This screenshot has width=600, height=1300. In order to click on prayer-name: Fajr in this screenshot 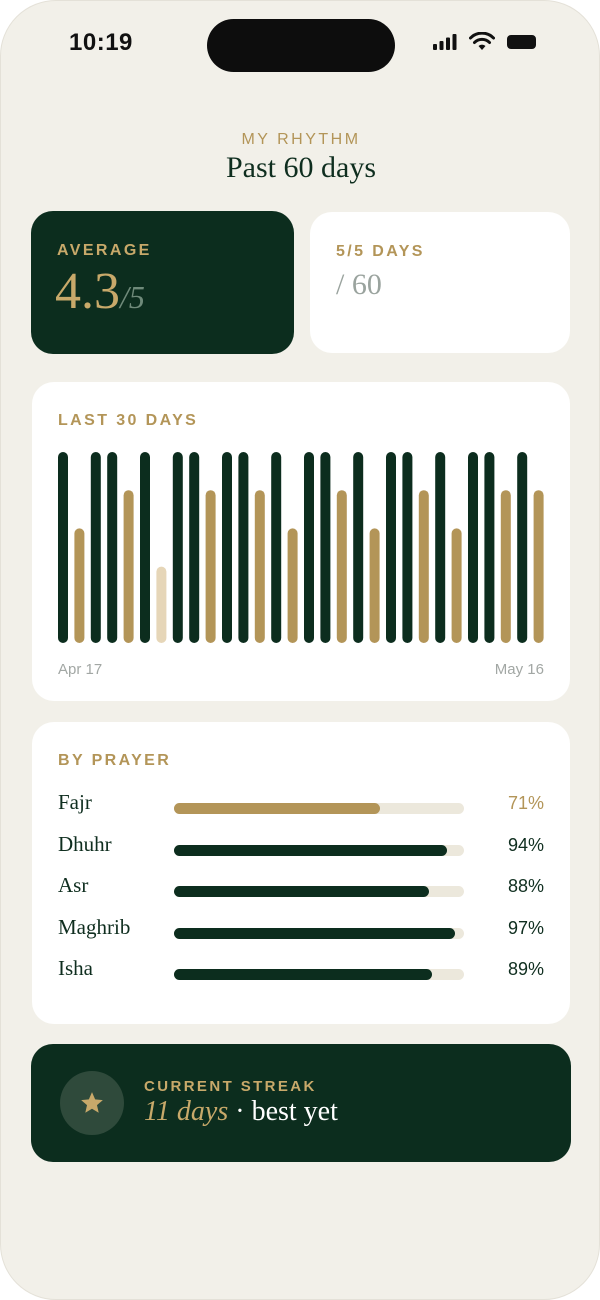, I will do `click(75, 802)`.